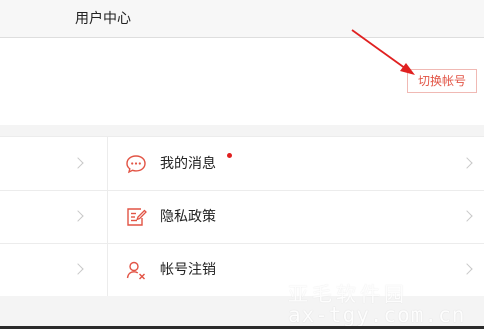 The height and width of the screenshot is (329, 484). I want to click on page-title: 用户中心, so click(103, 19).